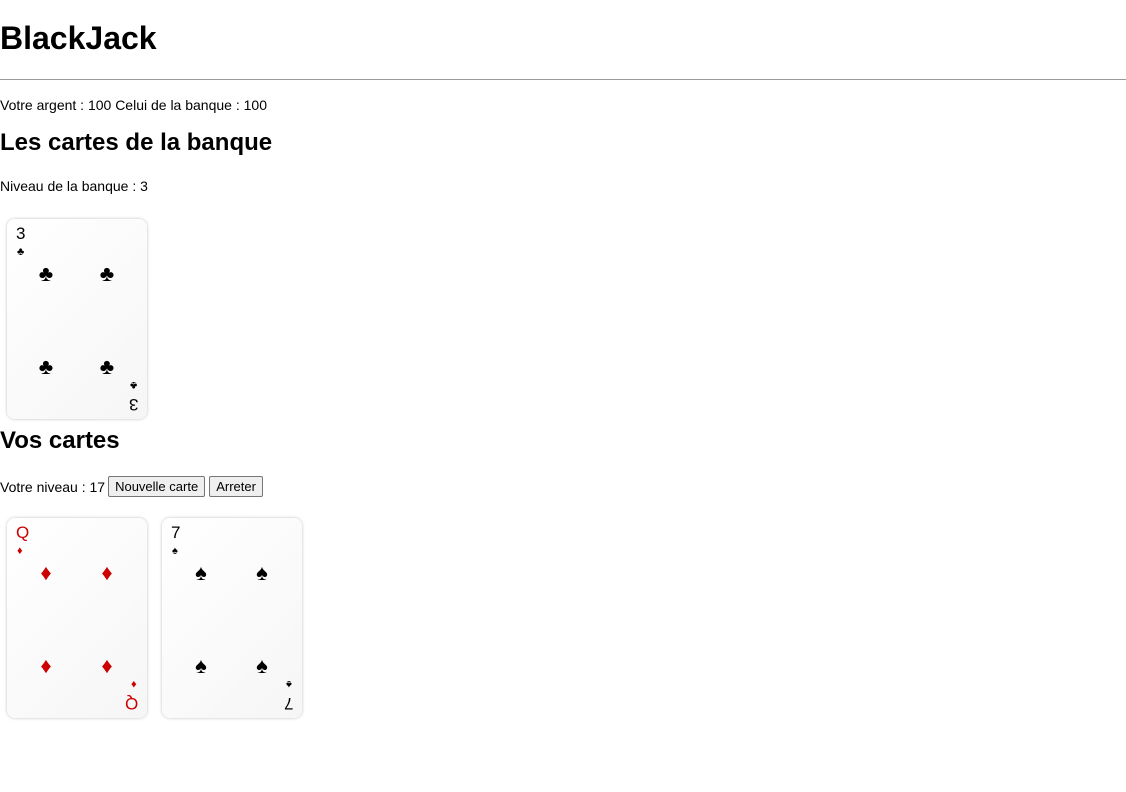 This screenshot has height=792, width=1126. I want to click on player-section-title: Vos cartes, so click(60, 440).